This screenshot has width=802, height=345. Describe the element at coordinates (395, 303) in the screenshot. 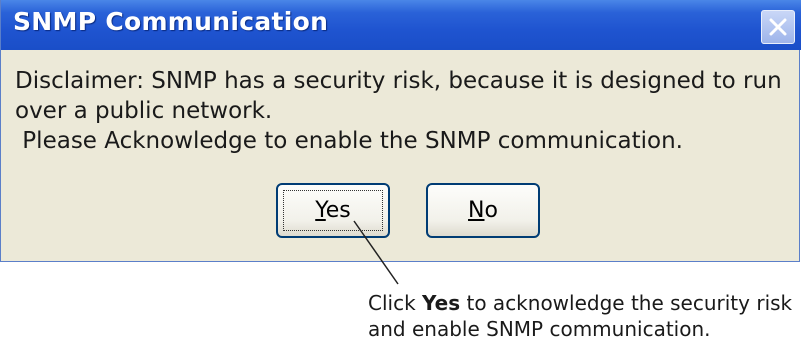

I see `callout-prefix: Click` at that location.